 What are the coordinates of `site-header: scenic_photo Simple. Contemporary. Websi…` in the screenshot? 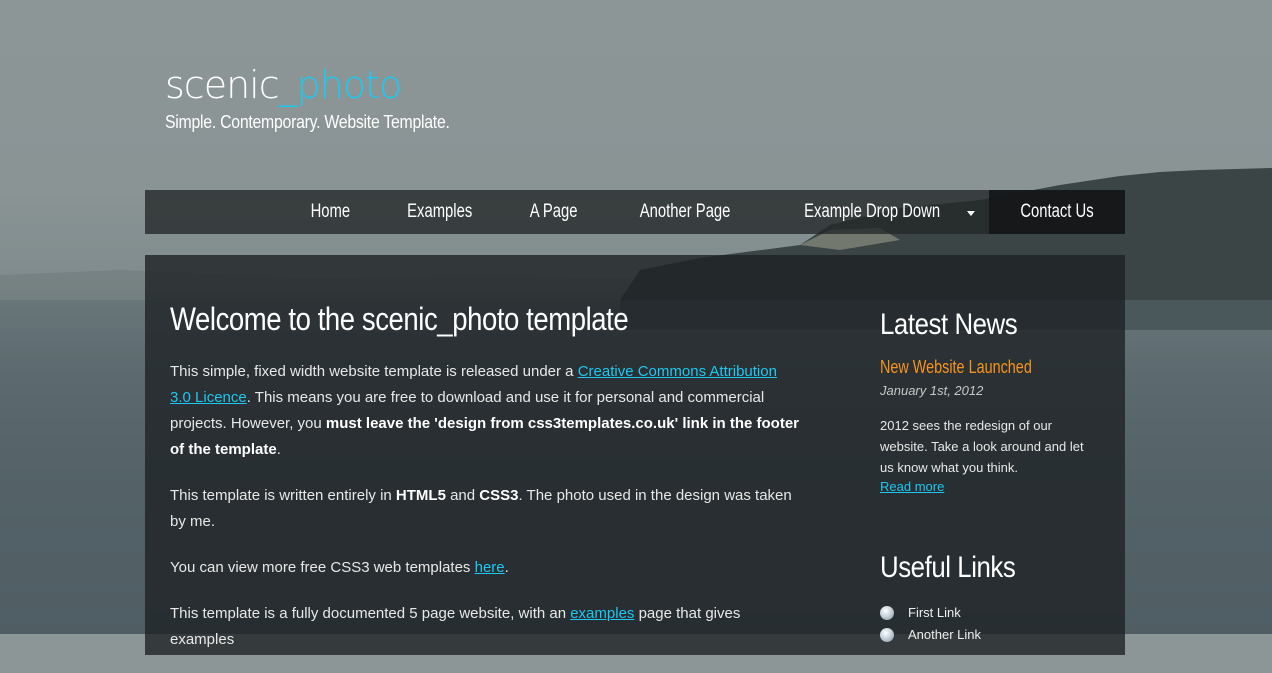 It's located at (326, 97).